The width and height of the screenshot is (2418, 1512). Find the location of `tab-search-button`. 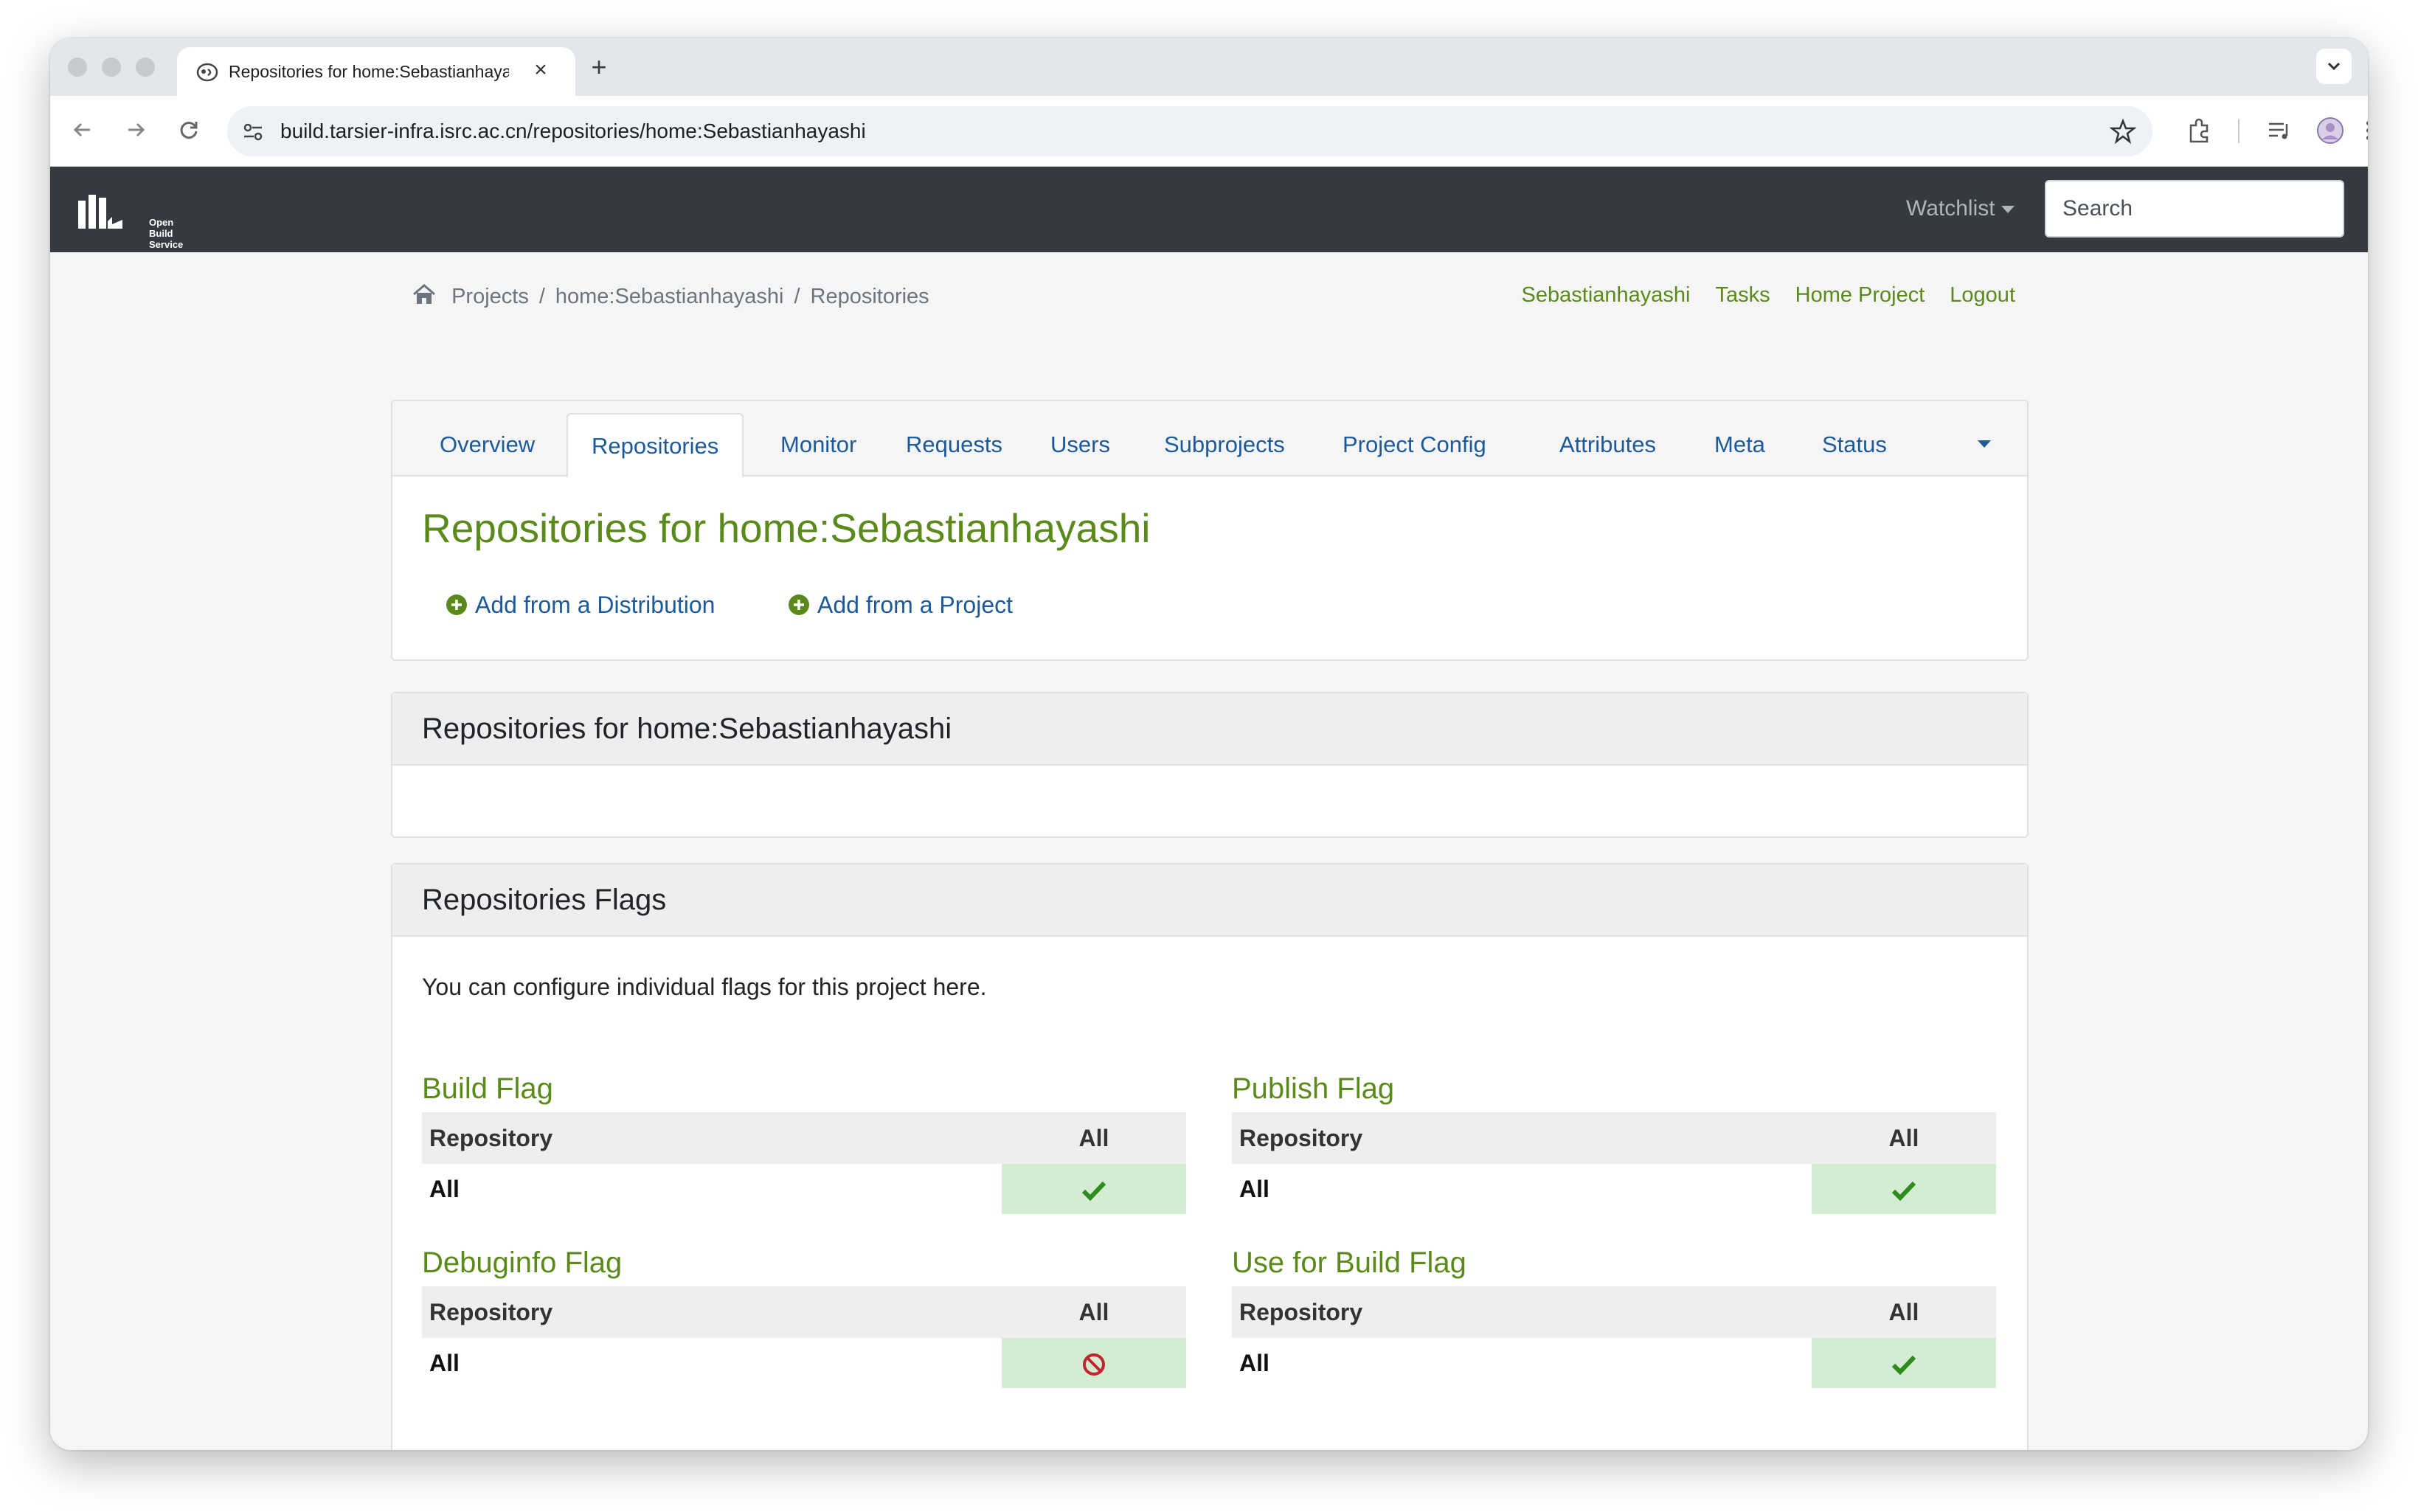

tab-search-button is located at coordinates (2334, 66).